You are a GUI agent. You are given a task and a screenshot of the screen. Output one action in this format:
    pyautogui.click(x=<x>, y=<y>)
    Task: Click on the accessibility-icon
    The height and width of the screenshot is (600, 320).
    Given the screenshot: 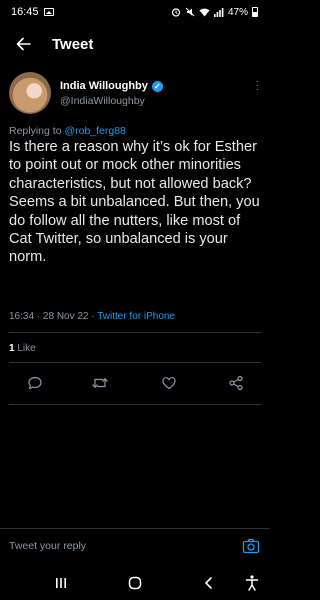 What is the action you would take?
    pyautogui.click(x=252, y=583)
    